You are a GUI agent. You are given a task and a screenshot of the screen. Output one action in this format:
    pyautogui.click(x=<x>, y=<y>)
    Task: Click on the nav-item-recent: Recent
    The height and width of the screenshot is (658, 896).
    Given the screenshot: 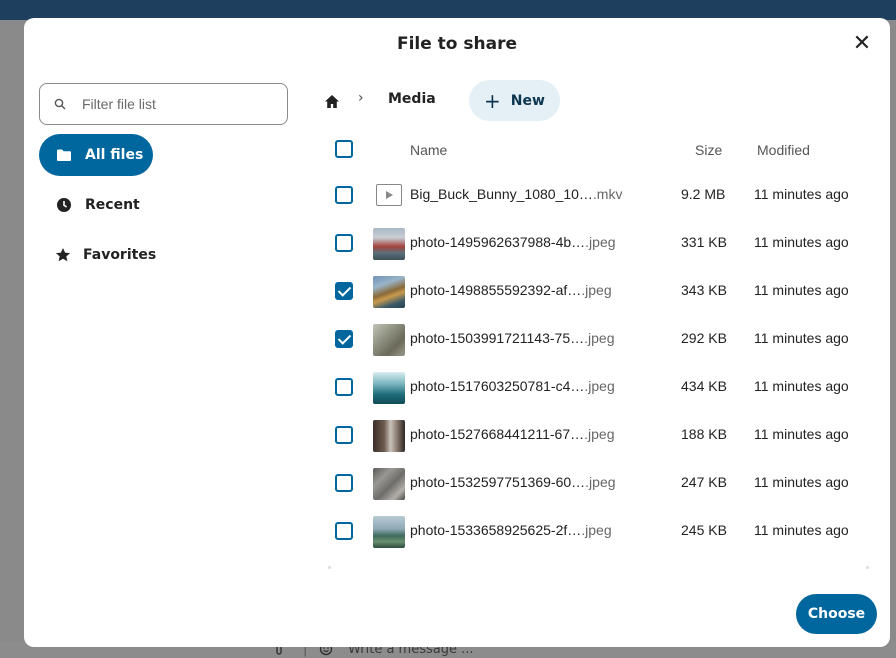 What is the action you would take?
    pyautogui.click(x=96, y=205)
    